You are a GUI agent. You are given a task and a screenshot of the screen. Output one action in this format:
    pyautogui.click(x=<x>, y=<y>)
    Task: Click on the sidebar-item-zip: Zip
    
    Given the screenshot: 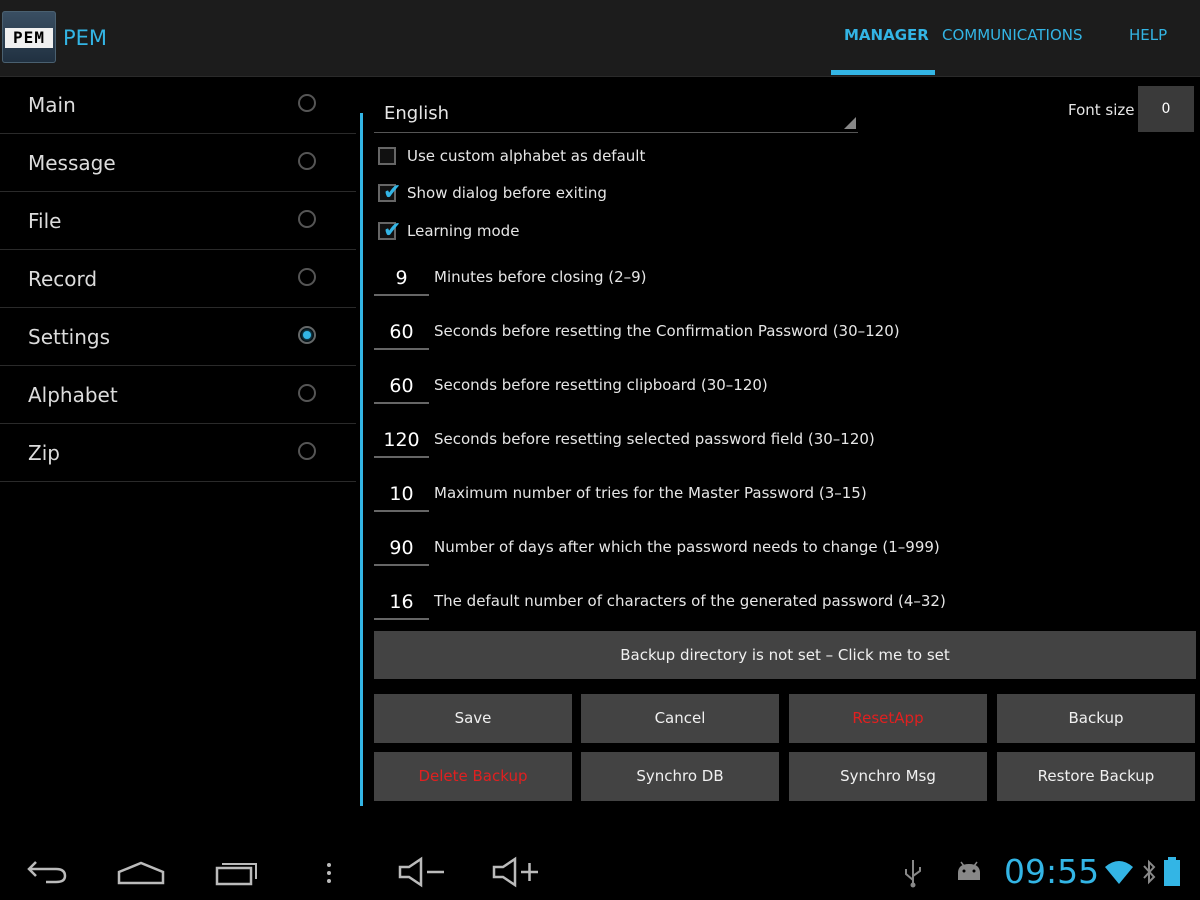 What is the action you would take?
    pyautogui.click(x=178, y=453)
    